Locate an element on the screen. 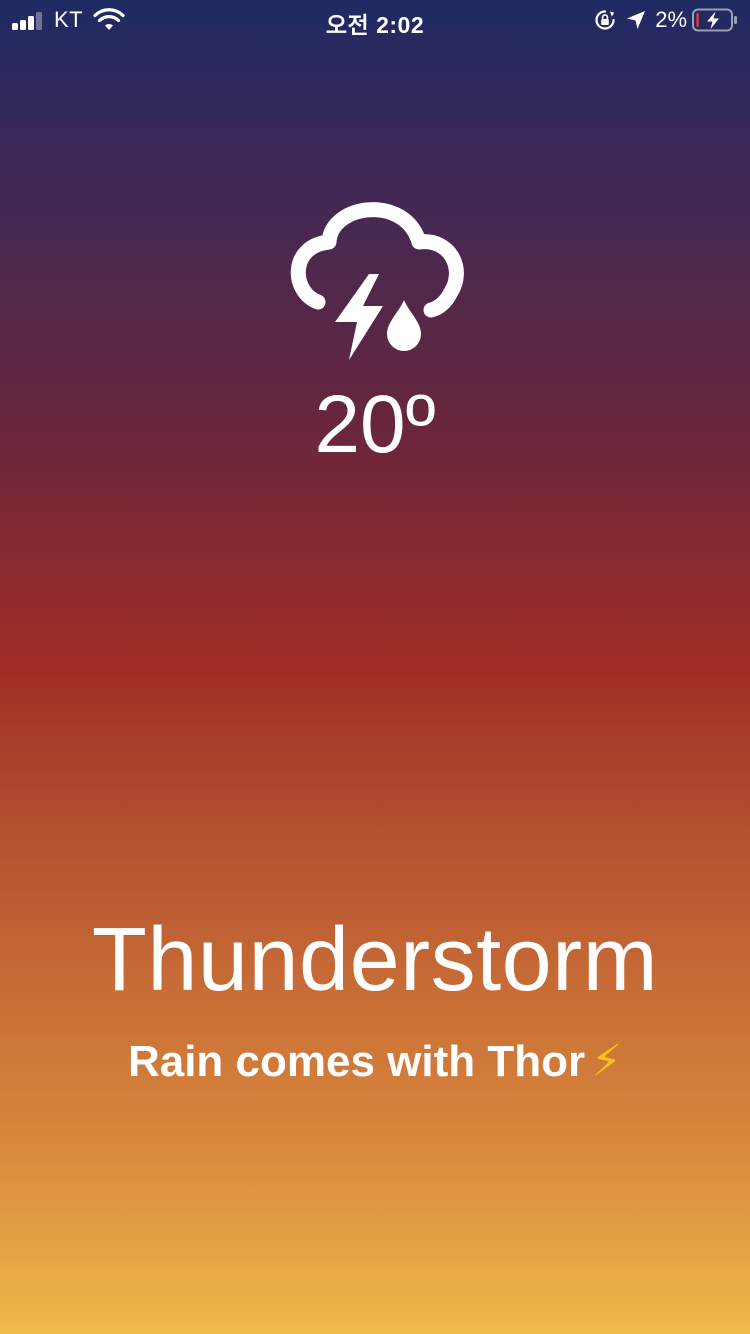 The width and height of the screenshot is (750, 1334). lightning-emoji: ⚡ is located at coordinates (607, 1061).